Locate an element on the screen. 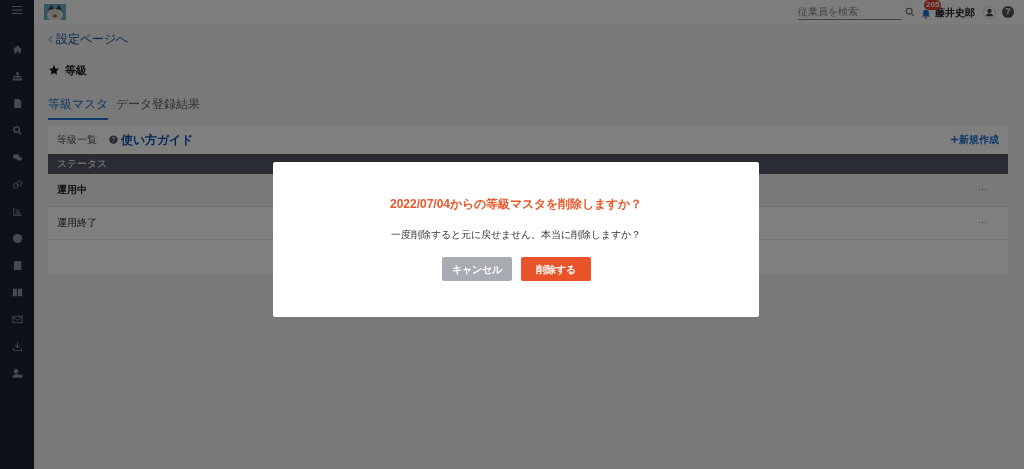 This screenshot has width=1024, height=469. column-header: ステータス is located at coordinates (82, 163).